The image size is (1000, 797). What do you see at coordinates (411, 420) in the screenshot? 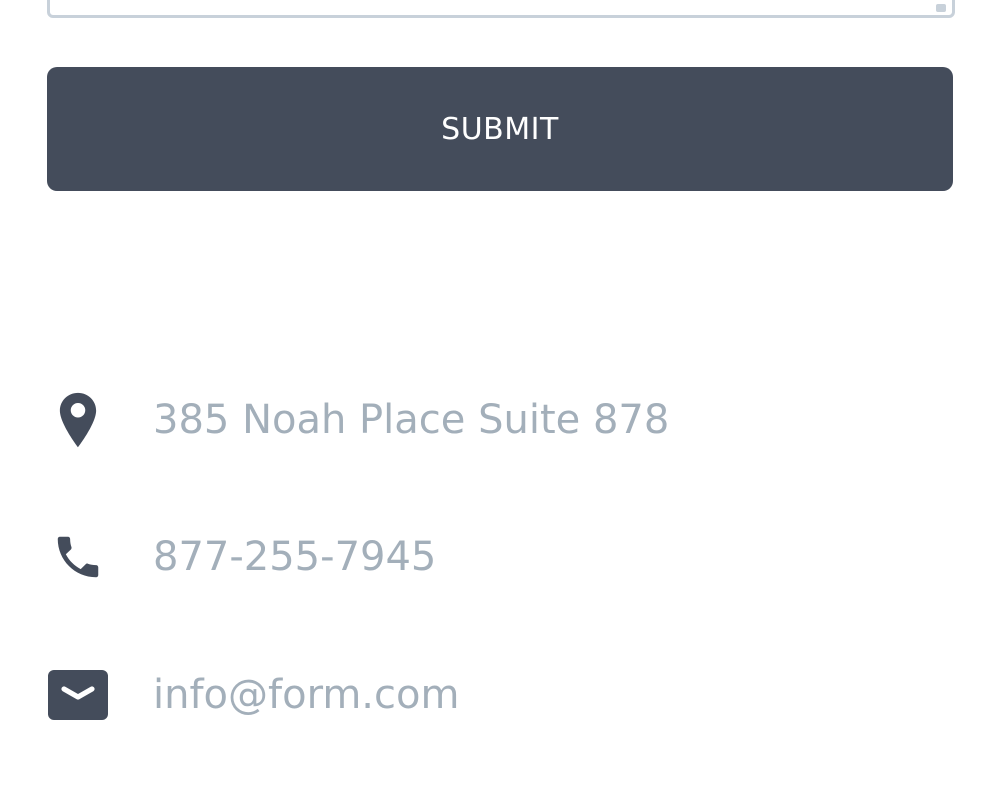
I see `address-text: 385 Noah Place Suite 878` at bounding box center [411, 420].